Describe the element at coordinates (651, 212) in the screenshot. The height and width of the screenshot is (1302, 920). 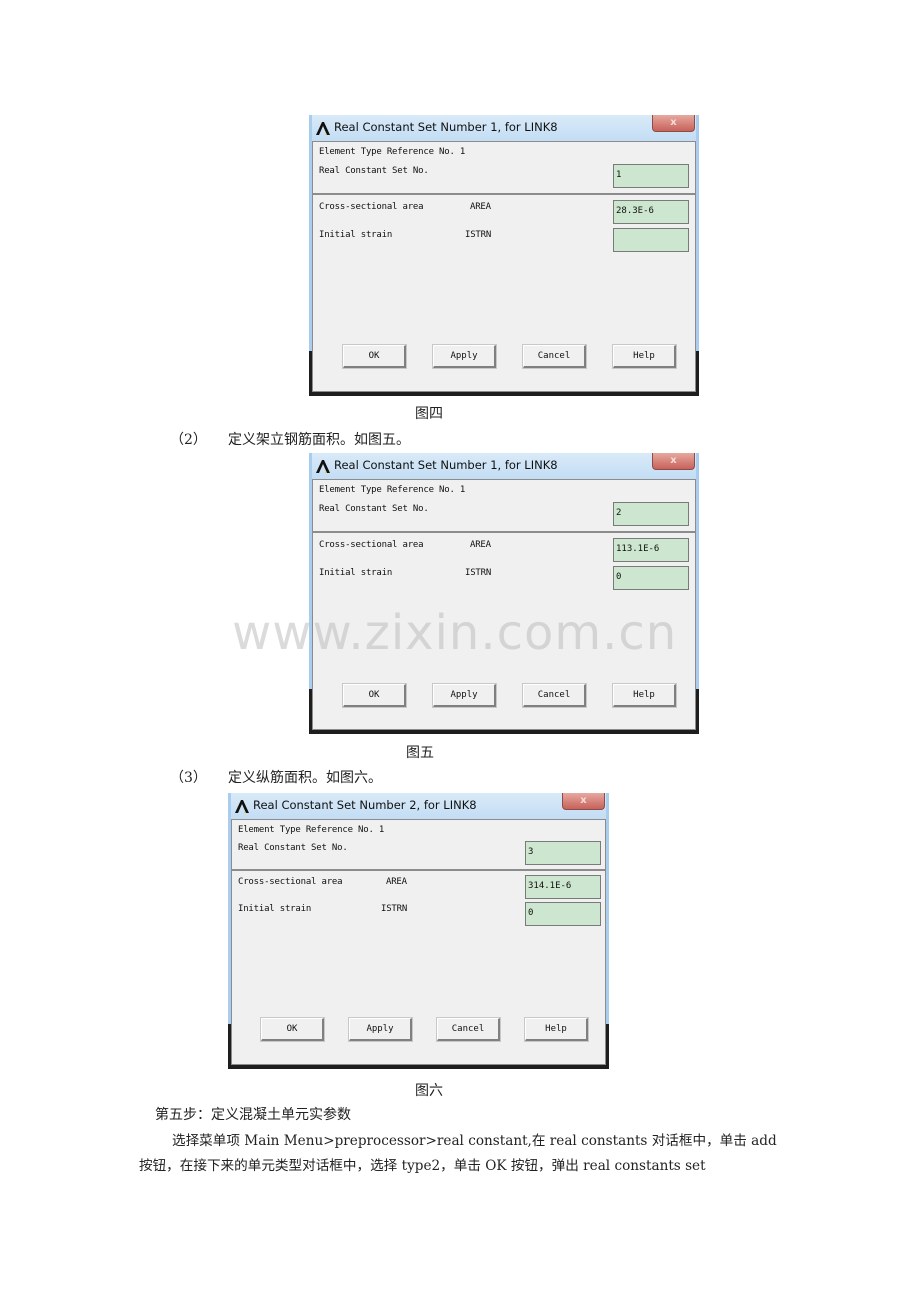
I see `area-input: 28.3E-6` at that location.